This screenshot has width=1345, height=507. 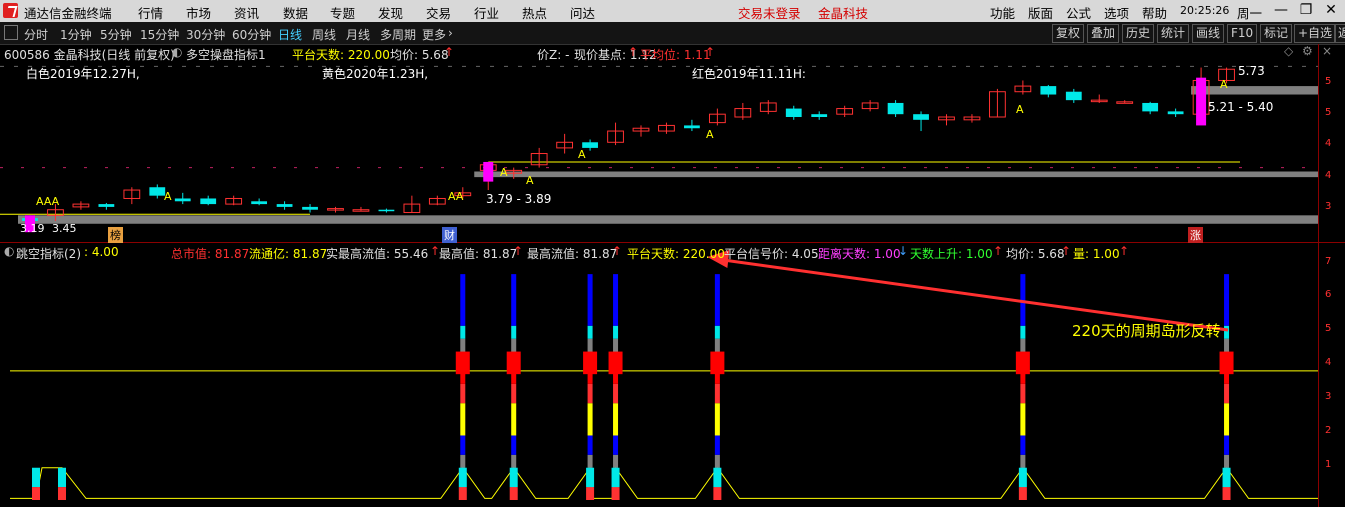 What do you see at coordinates (1195, 235) in the screenshot?
I see `tag-zhang: 涨` at bounding box center [1195, 235].